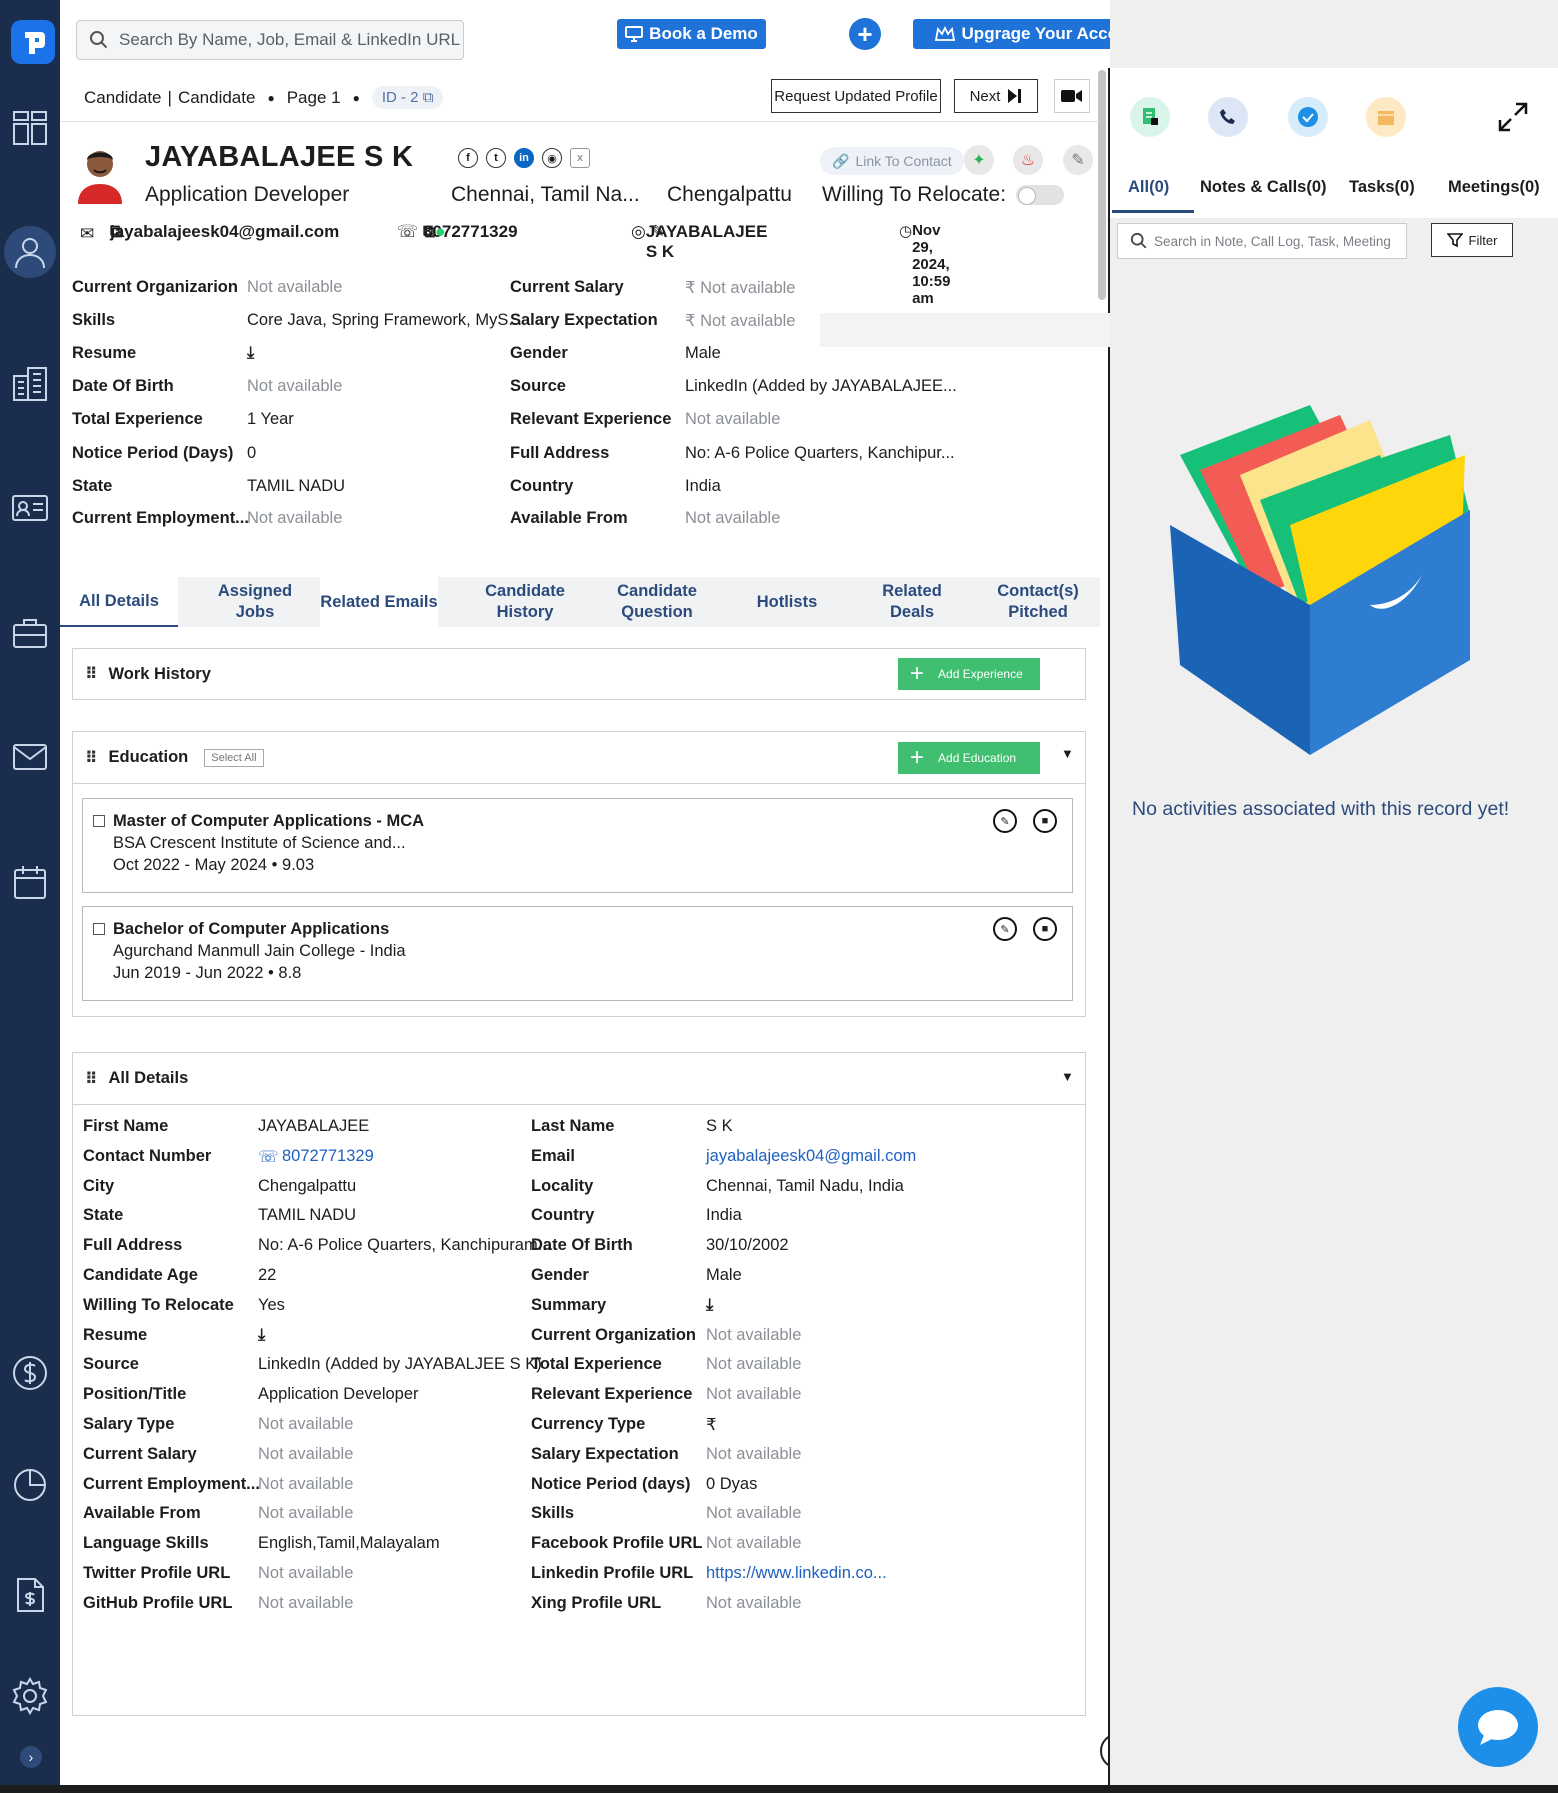  Describe the element at coordinates (1228, 117) in the screenshot. I see `log-call-icon` at that location.